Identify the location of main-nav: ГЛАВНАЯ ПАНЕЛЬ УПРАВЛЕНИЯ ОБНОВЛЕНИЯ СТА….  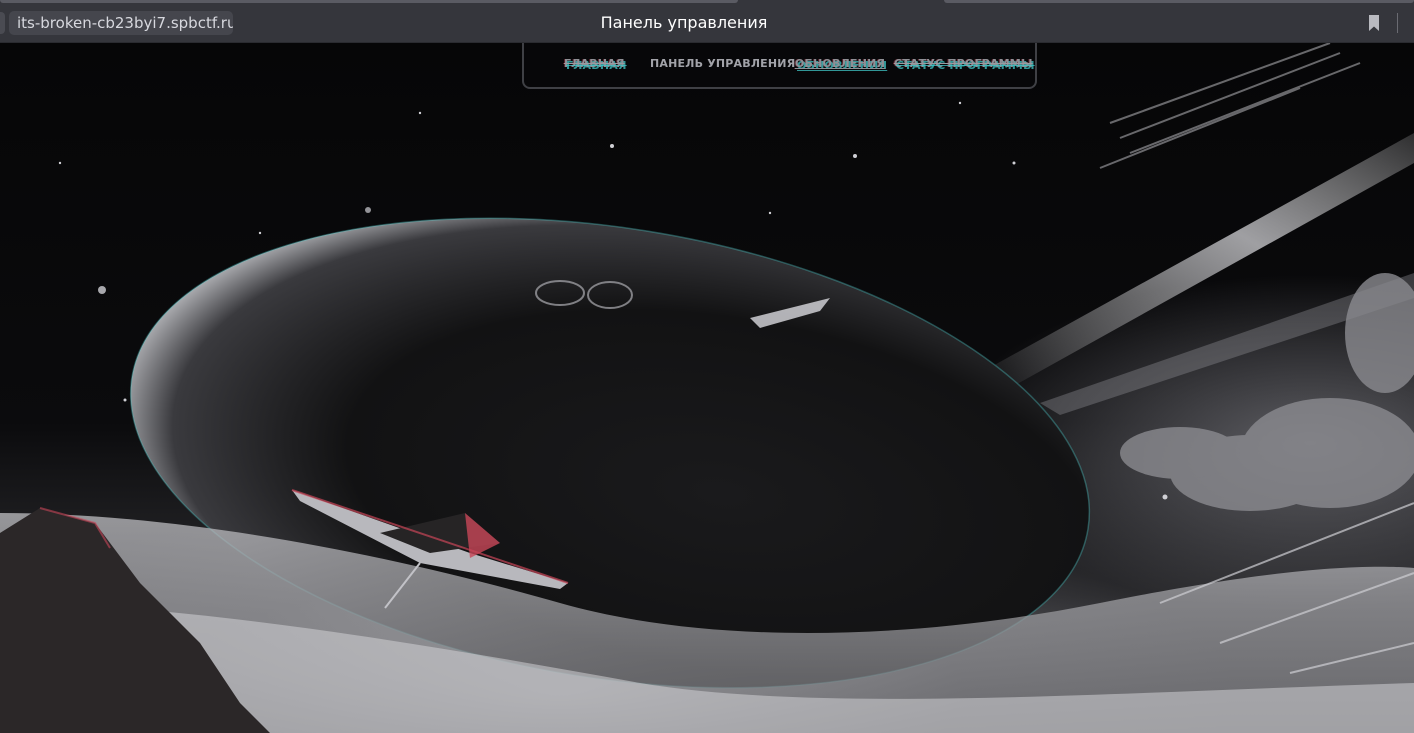
(779, 66).